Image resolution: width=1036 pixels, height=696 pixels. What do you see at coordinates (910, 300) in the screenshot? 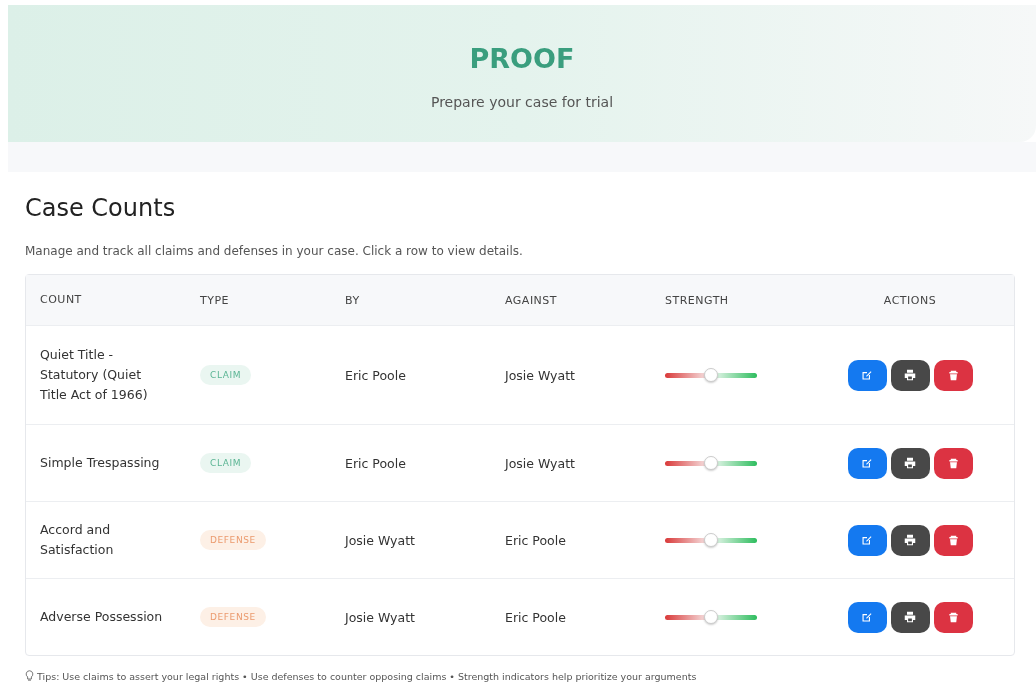
I see `column-header: ACTIONS` at bounding box center [910, 300].